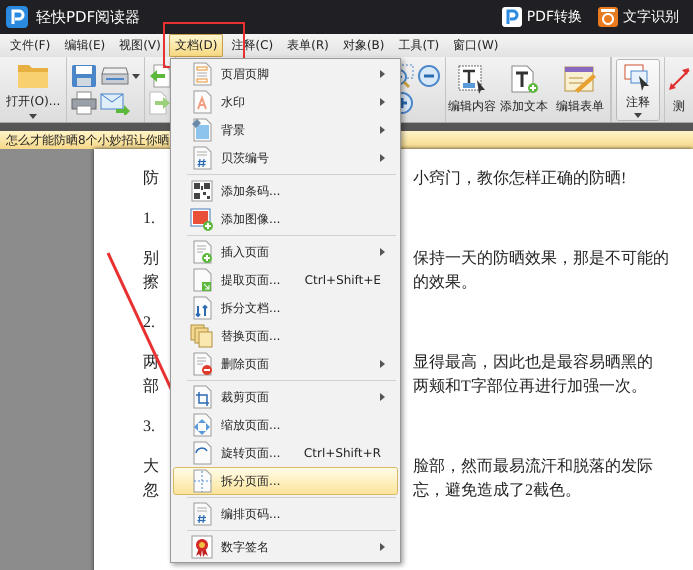 Image resolution: width=693 pixels, height=570 pixels. I want to click on text-fragment: 3., so click(149, 426).